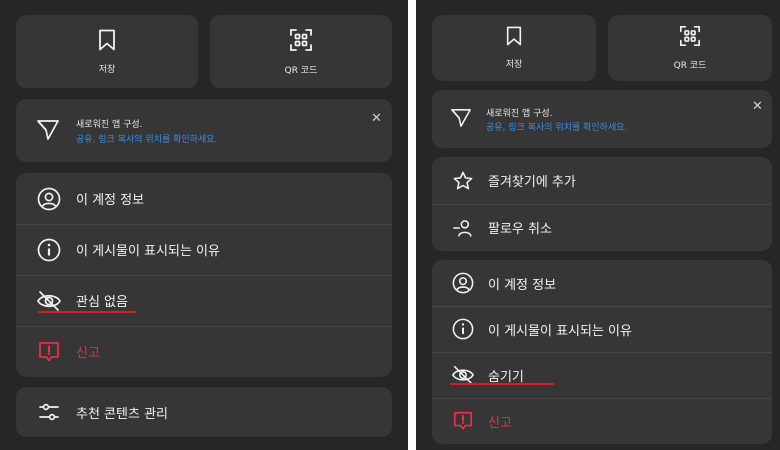 This screenshot has width=780, height=450. Describe the element at coordinates (463, 228) in the screenshot. I see `unfollow-icon` at that location.